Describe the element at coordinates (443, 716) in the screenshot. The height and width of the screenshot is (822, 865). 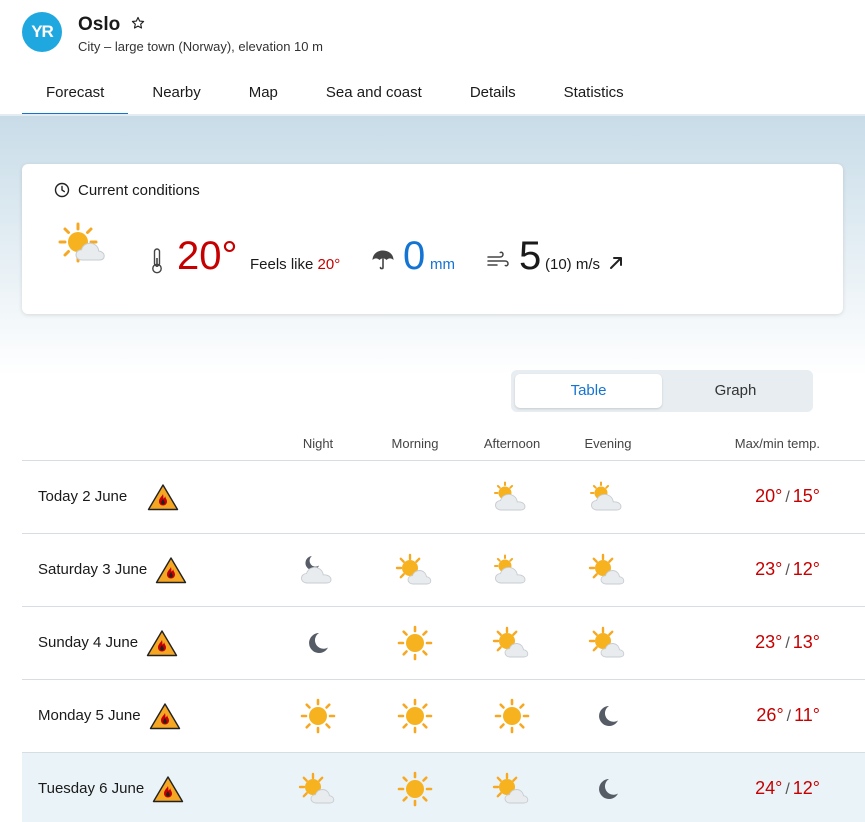
I see `forecast-row: Monday 5 June 26°/11°` at that location.